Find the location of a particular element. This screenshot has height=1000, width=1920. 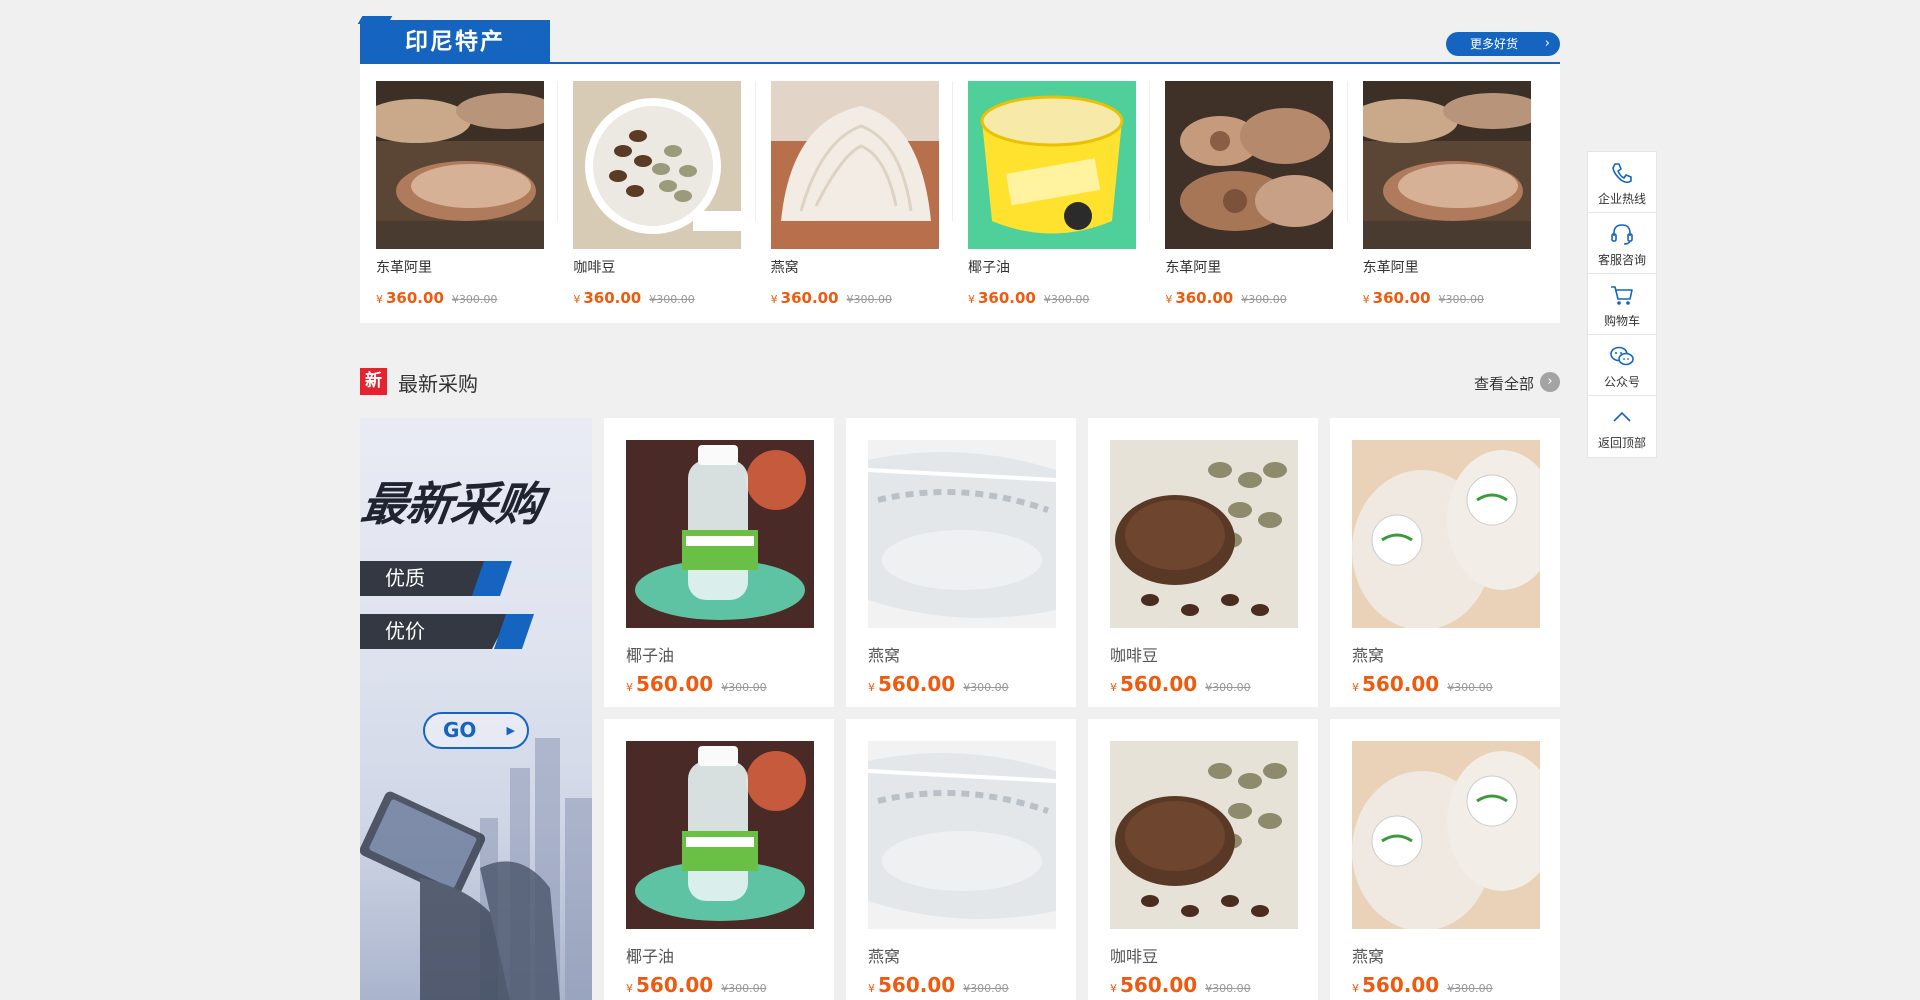

product-image-coffee-beans is located at coordinates (657, 165).